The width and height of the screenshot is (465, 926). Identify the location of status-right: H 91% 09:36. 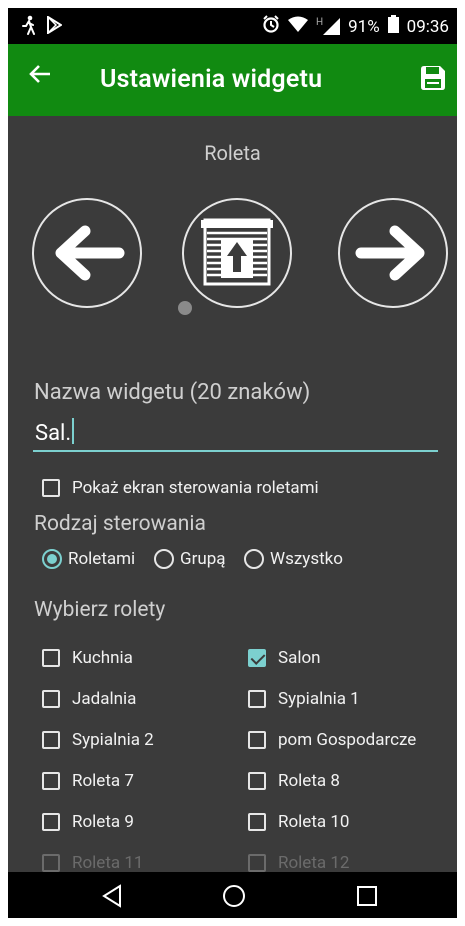
(355, 26).